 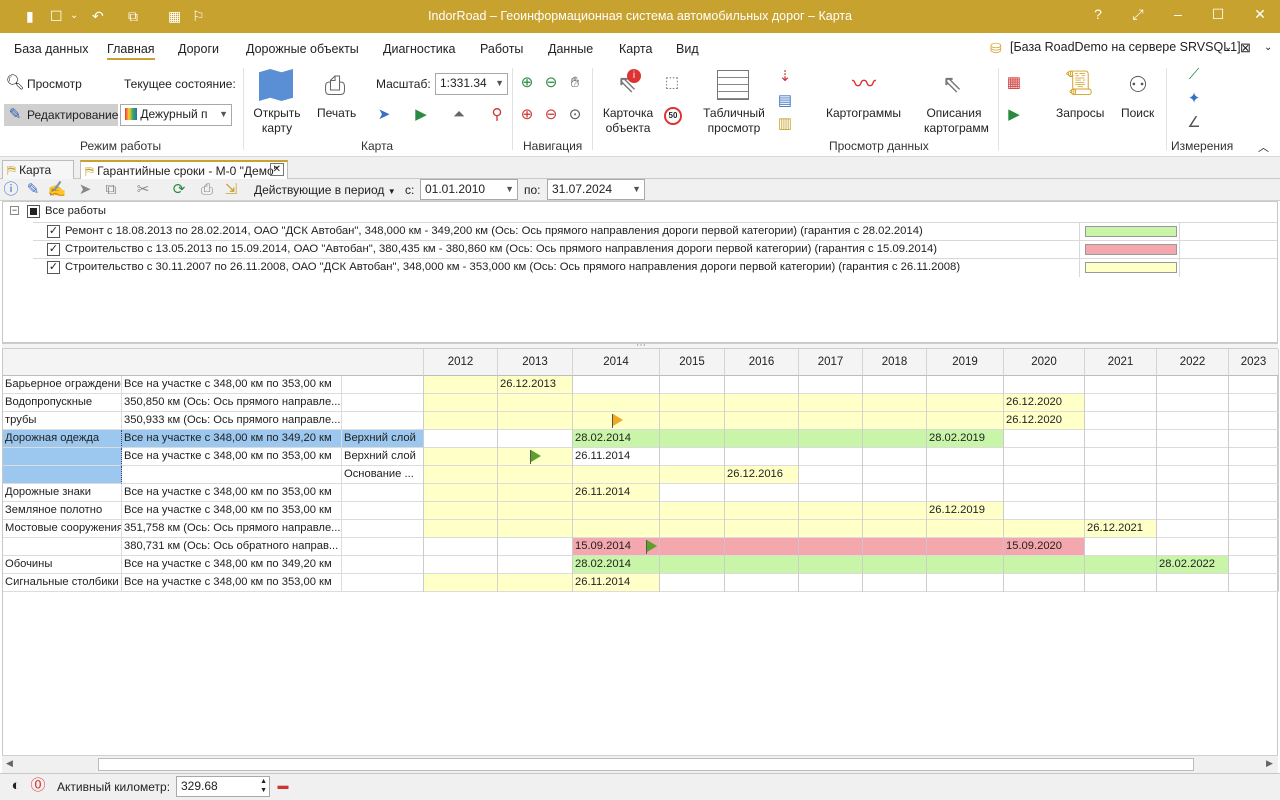 What do you see at coordinates (176, 115) in the screenshot?
I see `current-state-select: Дежурный п ▼` at bounding box center [176, 115].